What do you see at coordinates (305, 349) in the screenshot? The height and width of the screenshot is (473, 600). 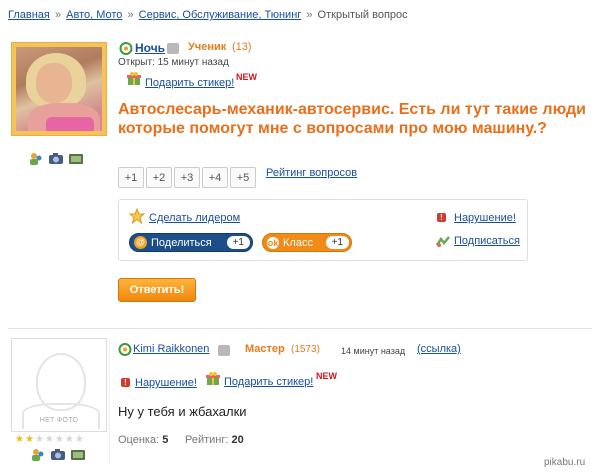 I see `answer-author-points: (1573)` at bounding box center [305, 349].